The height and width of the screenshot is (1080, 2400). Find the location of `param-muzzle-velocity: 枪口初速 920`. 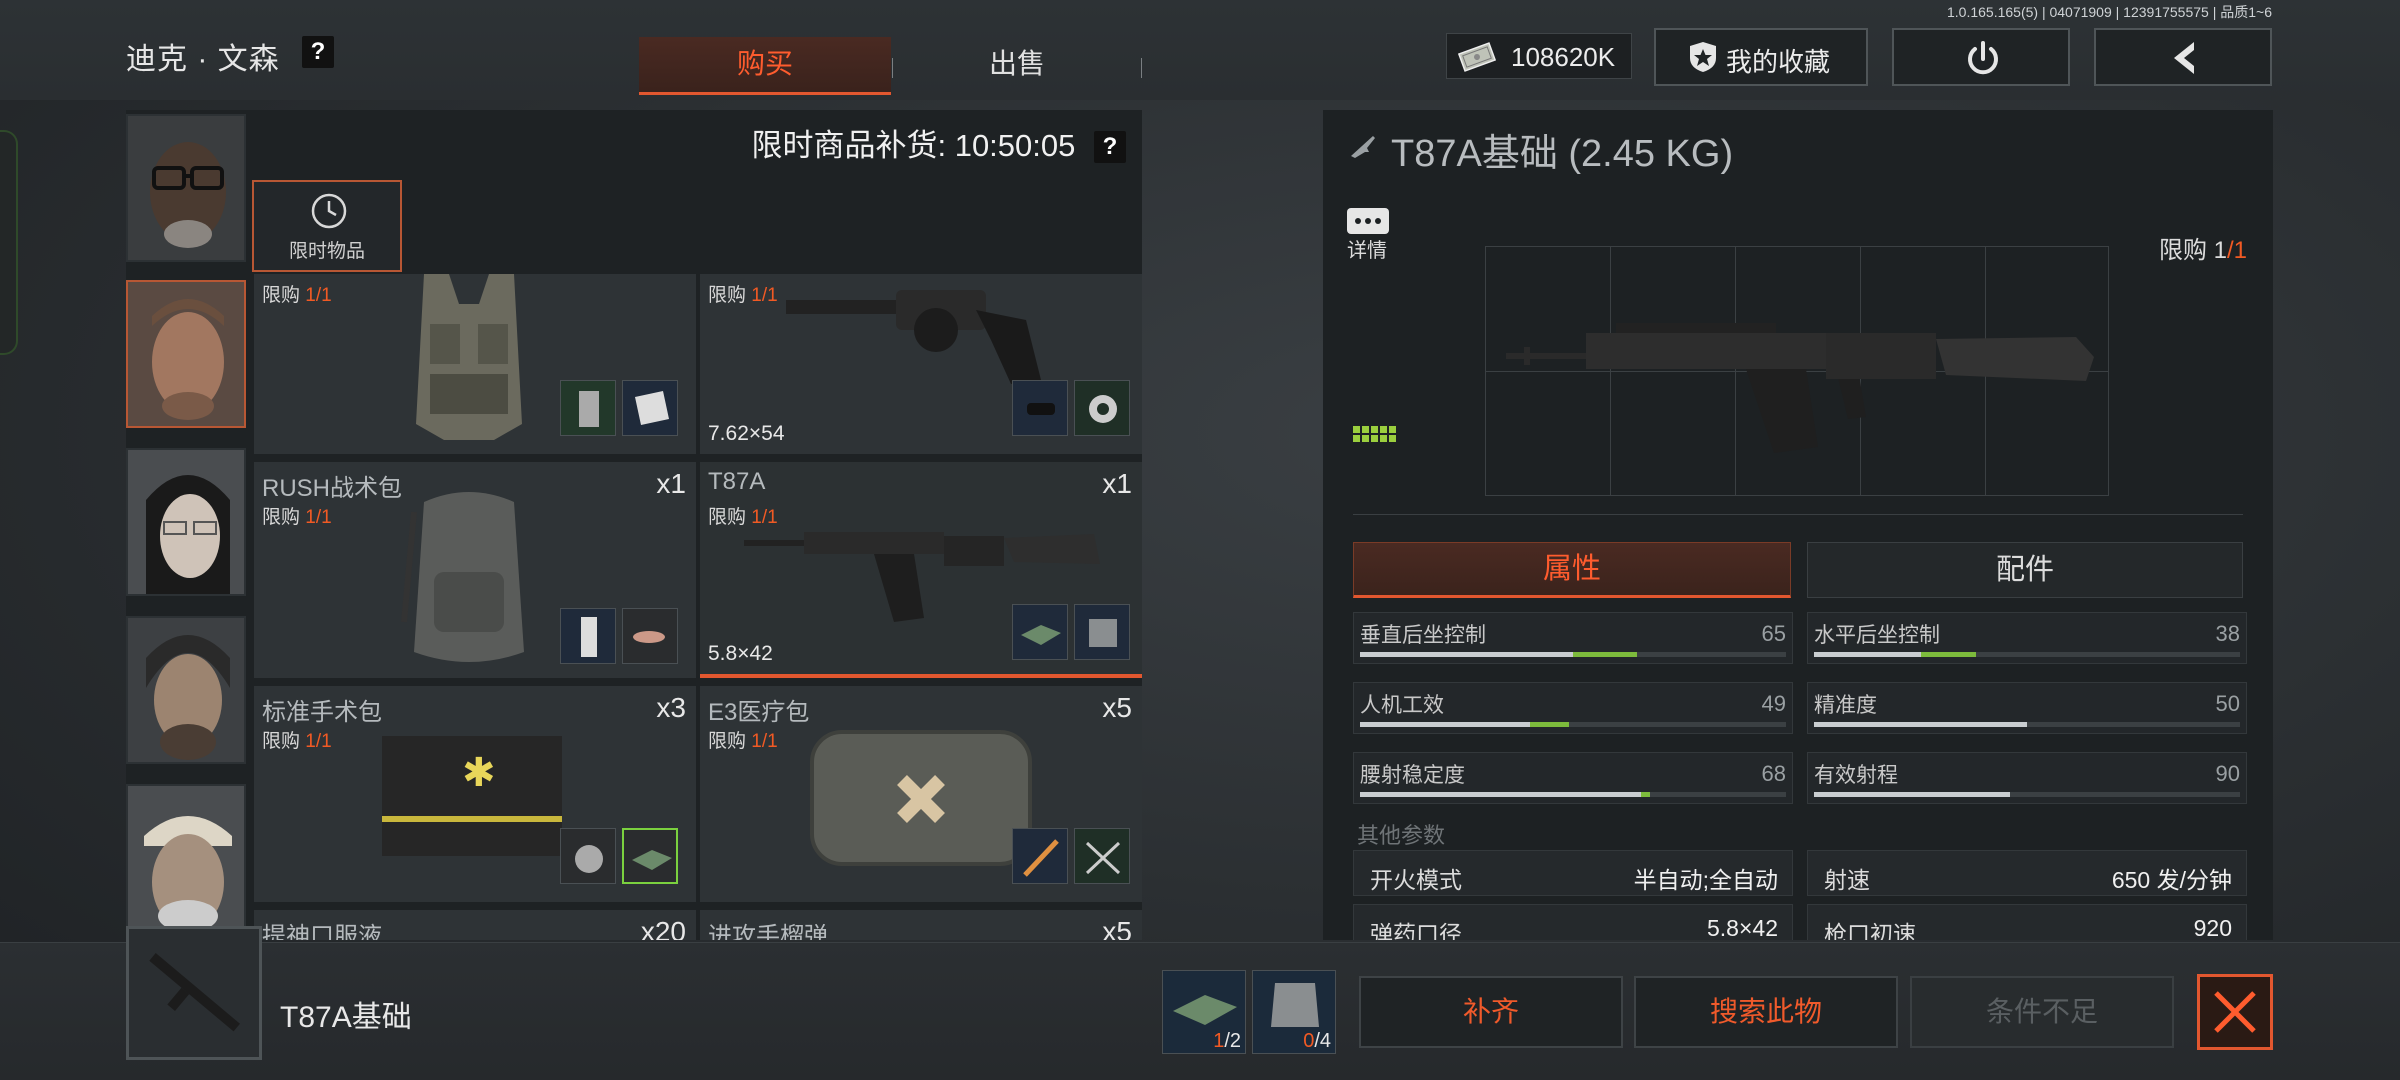

param-muzzle-velocity: 枪口初速 920 is located at coordinates (2027, 922).